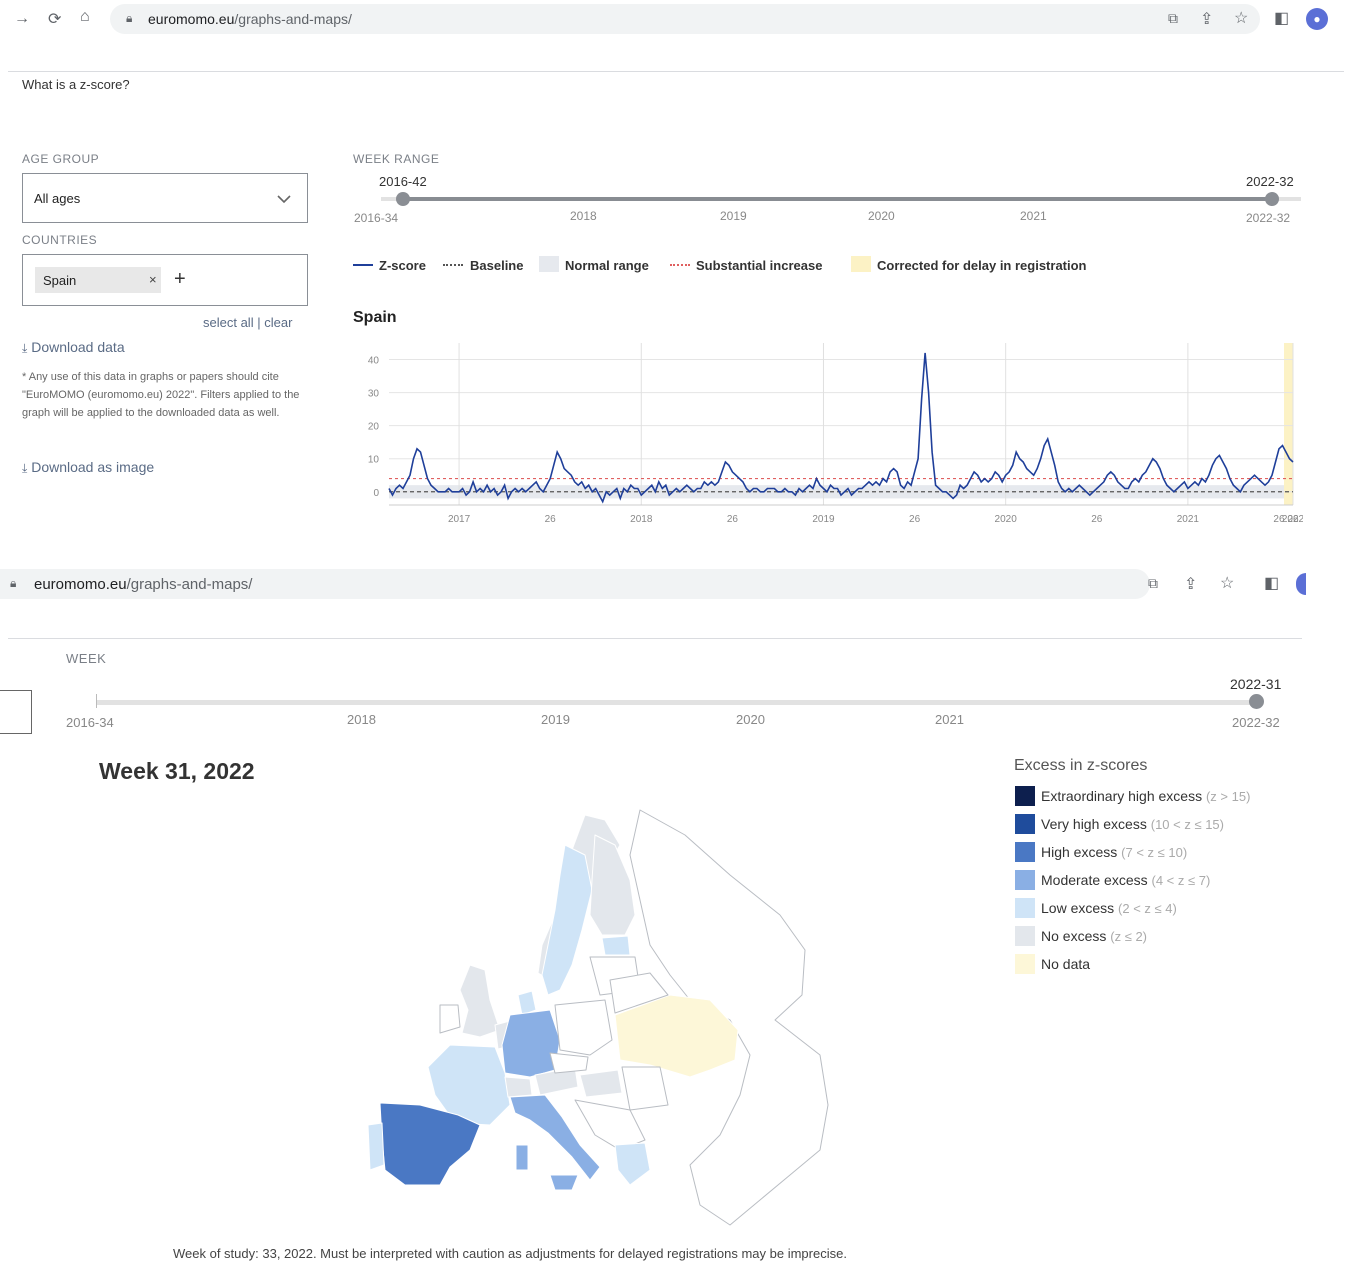 This screenshot has width=1346, height=1271. What do you see at coordinates (1256, 701) in the screenshot?
I see `map-slider-handle` at bounding box center [1256, 701].